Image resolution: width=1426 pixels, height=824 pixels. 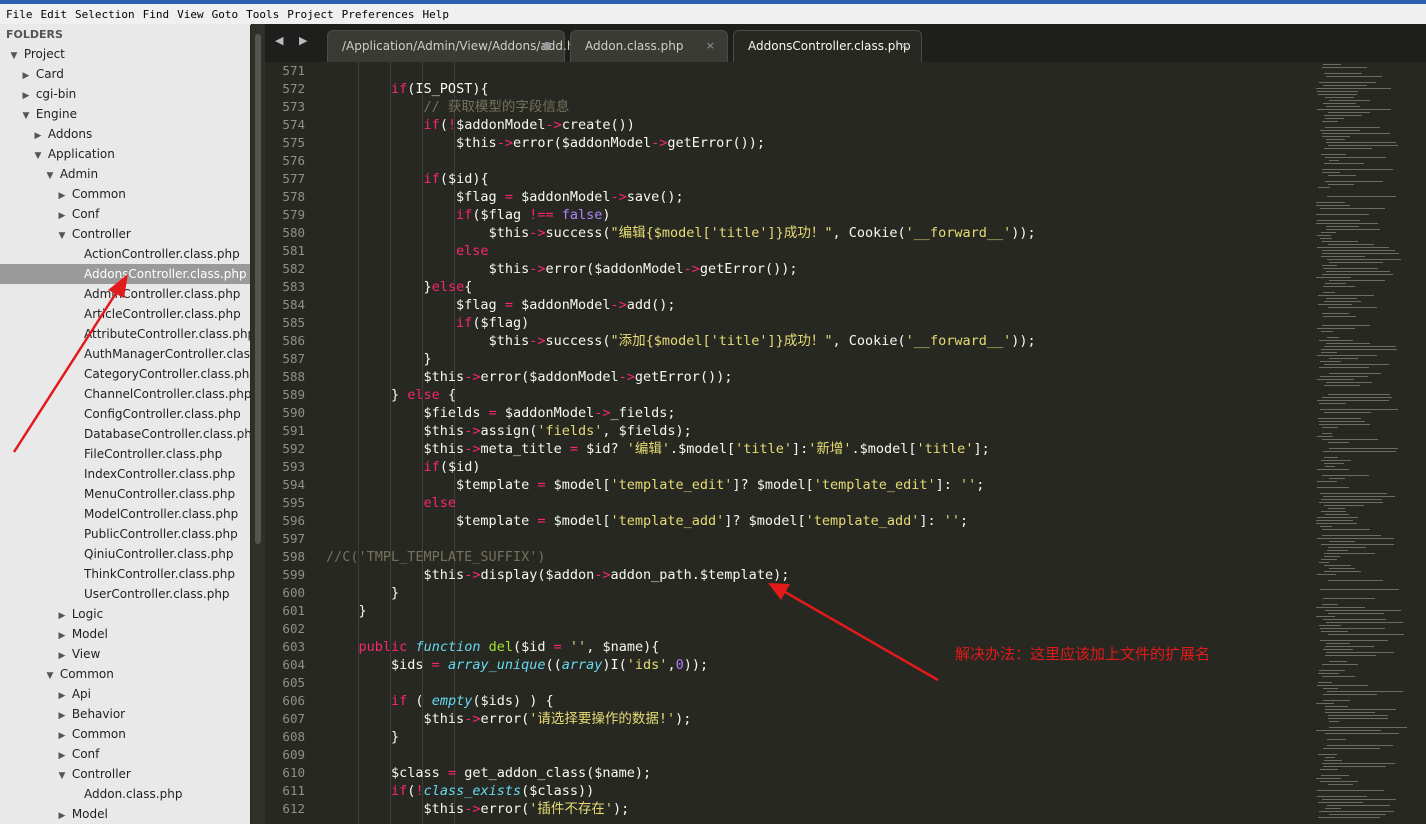 I want to click on arrow-to-code-head, so click(x=779, y=591).